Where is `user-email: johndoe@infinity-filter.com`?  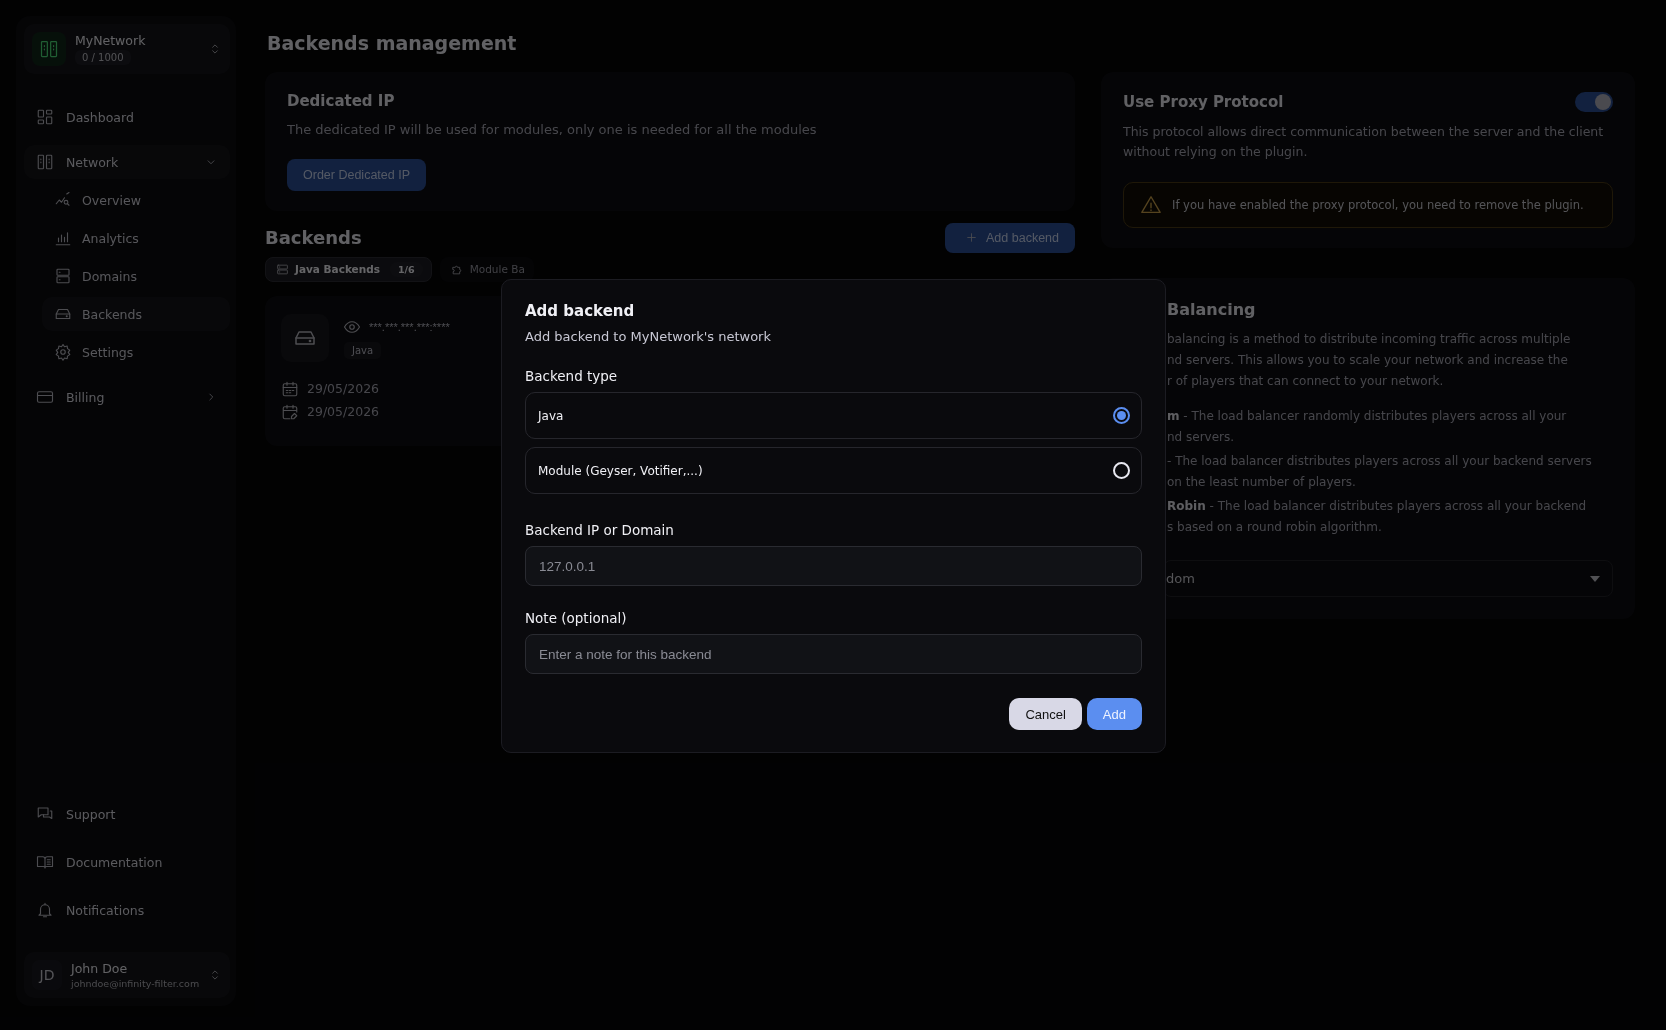 user-email: johndoe@infinity-filter.com is located at coordinates (135, 983).